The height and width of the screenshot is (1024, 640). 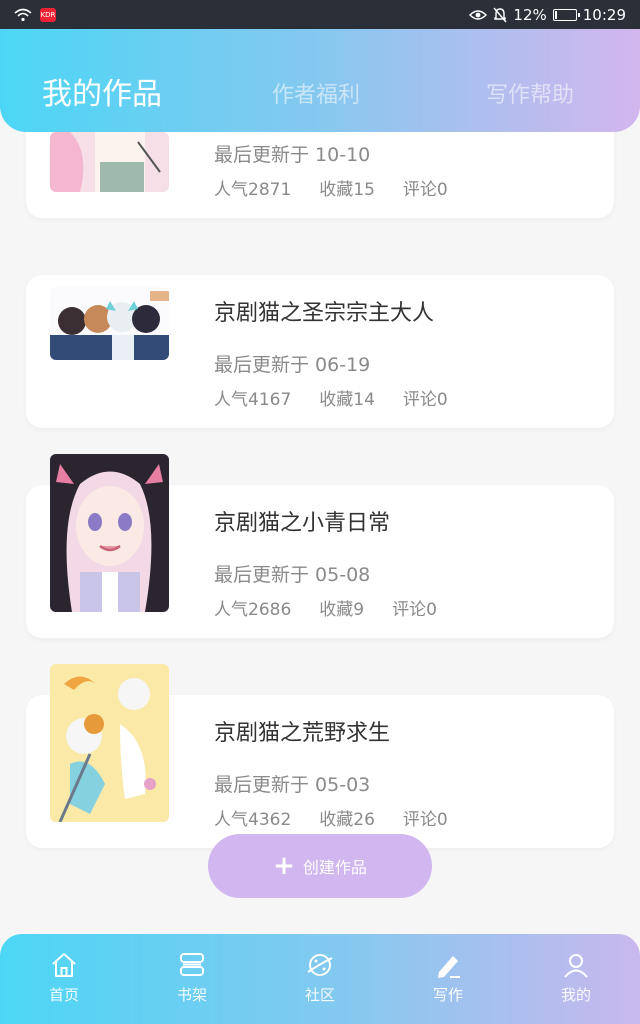 I want to click on battery-fill, so click(x=555, y=14).